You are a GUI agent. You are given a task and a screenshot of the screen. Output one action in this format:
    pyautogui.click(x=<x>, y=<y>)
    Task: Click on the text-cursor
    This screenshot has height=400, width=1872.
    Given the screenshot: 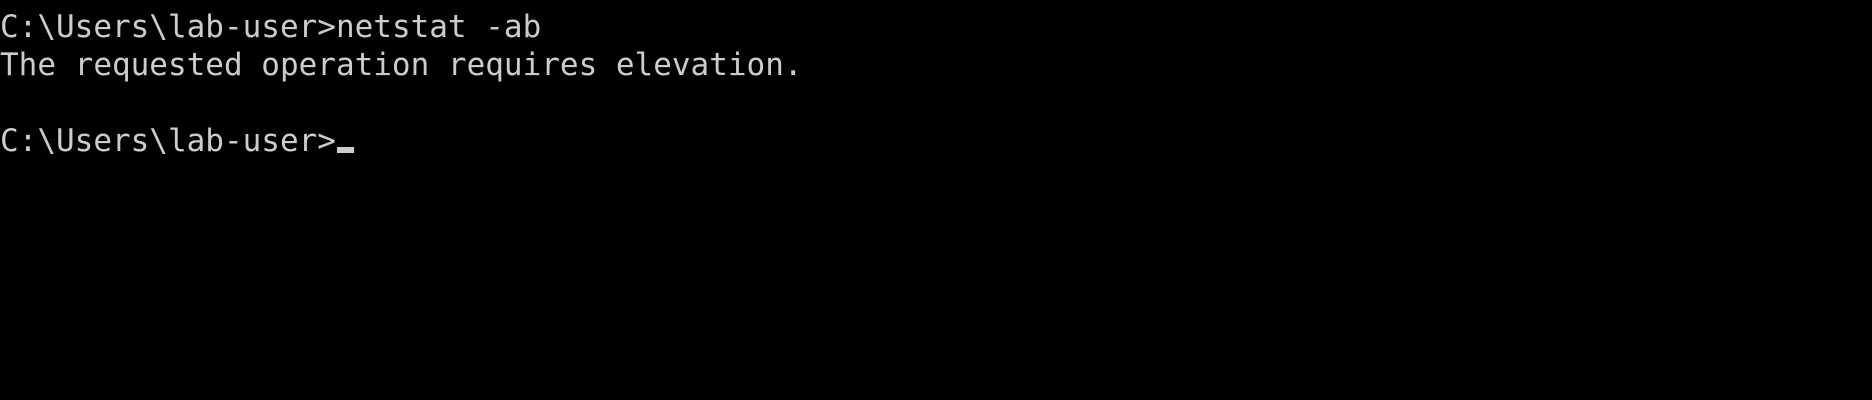 What is the action you would take?
    pyautogui.click(x=345, y=150)
    